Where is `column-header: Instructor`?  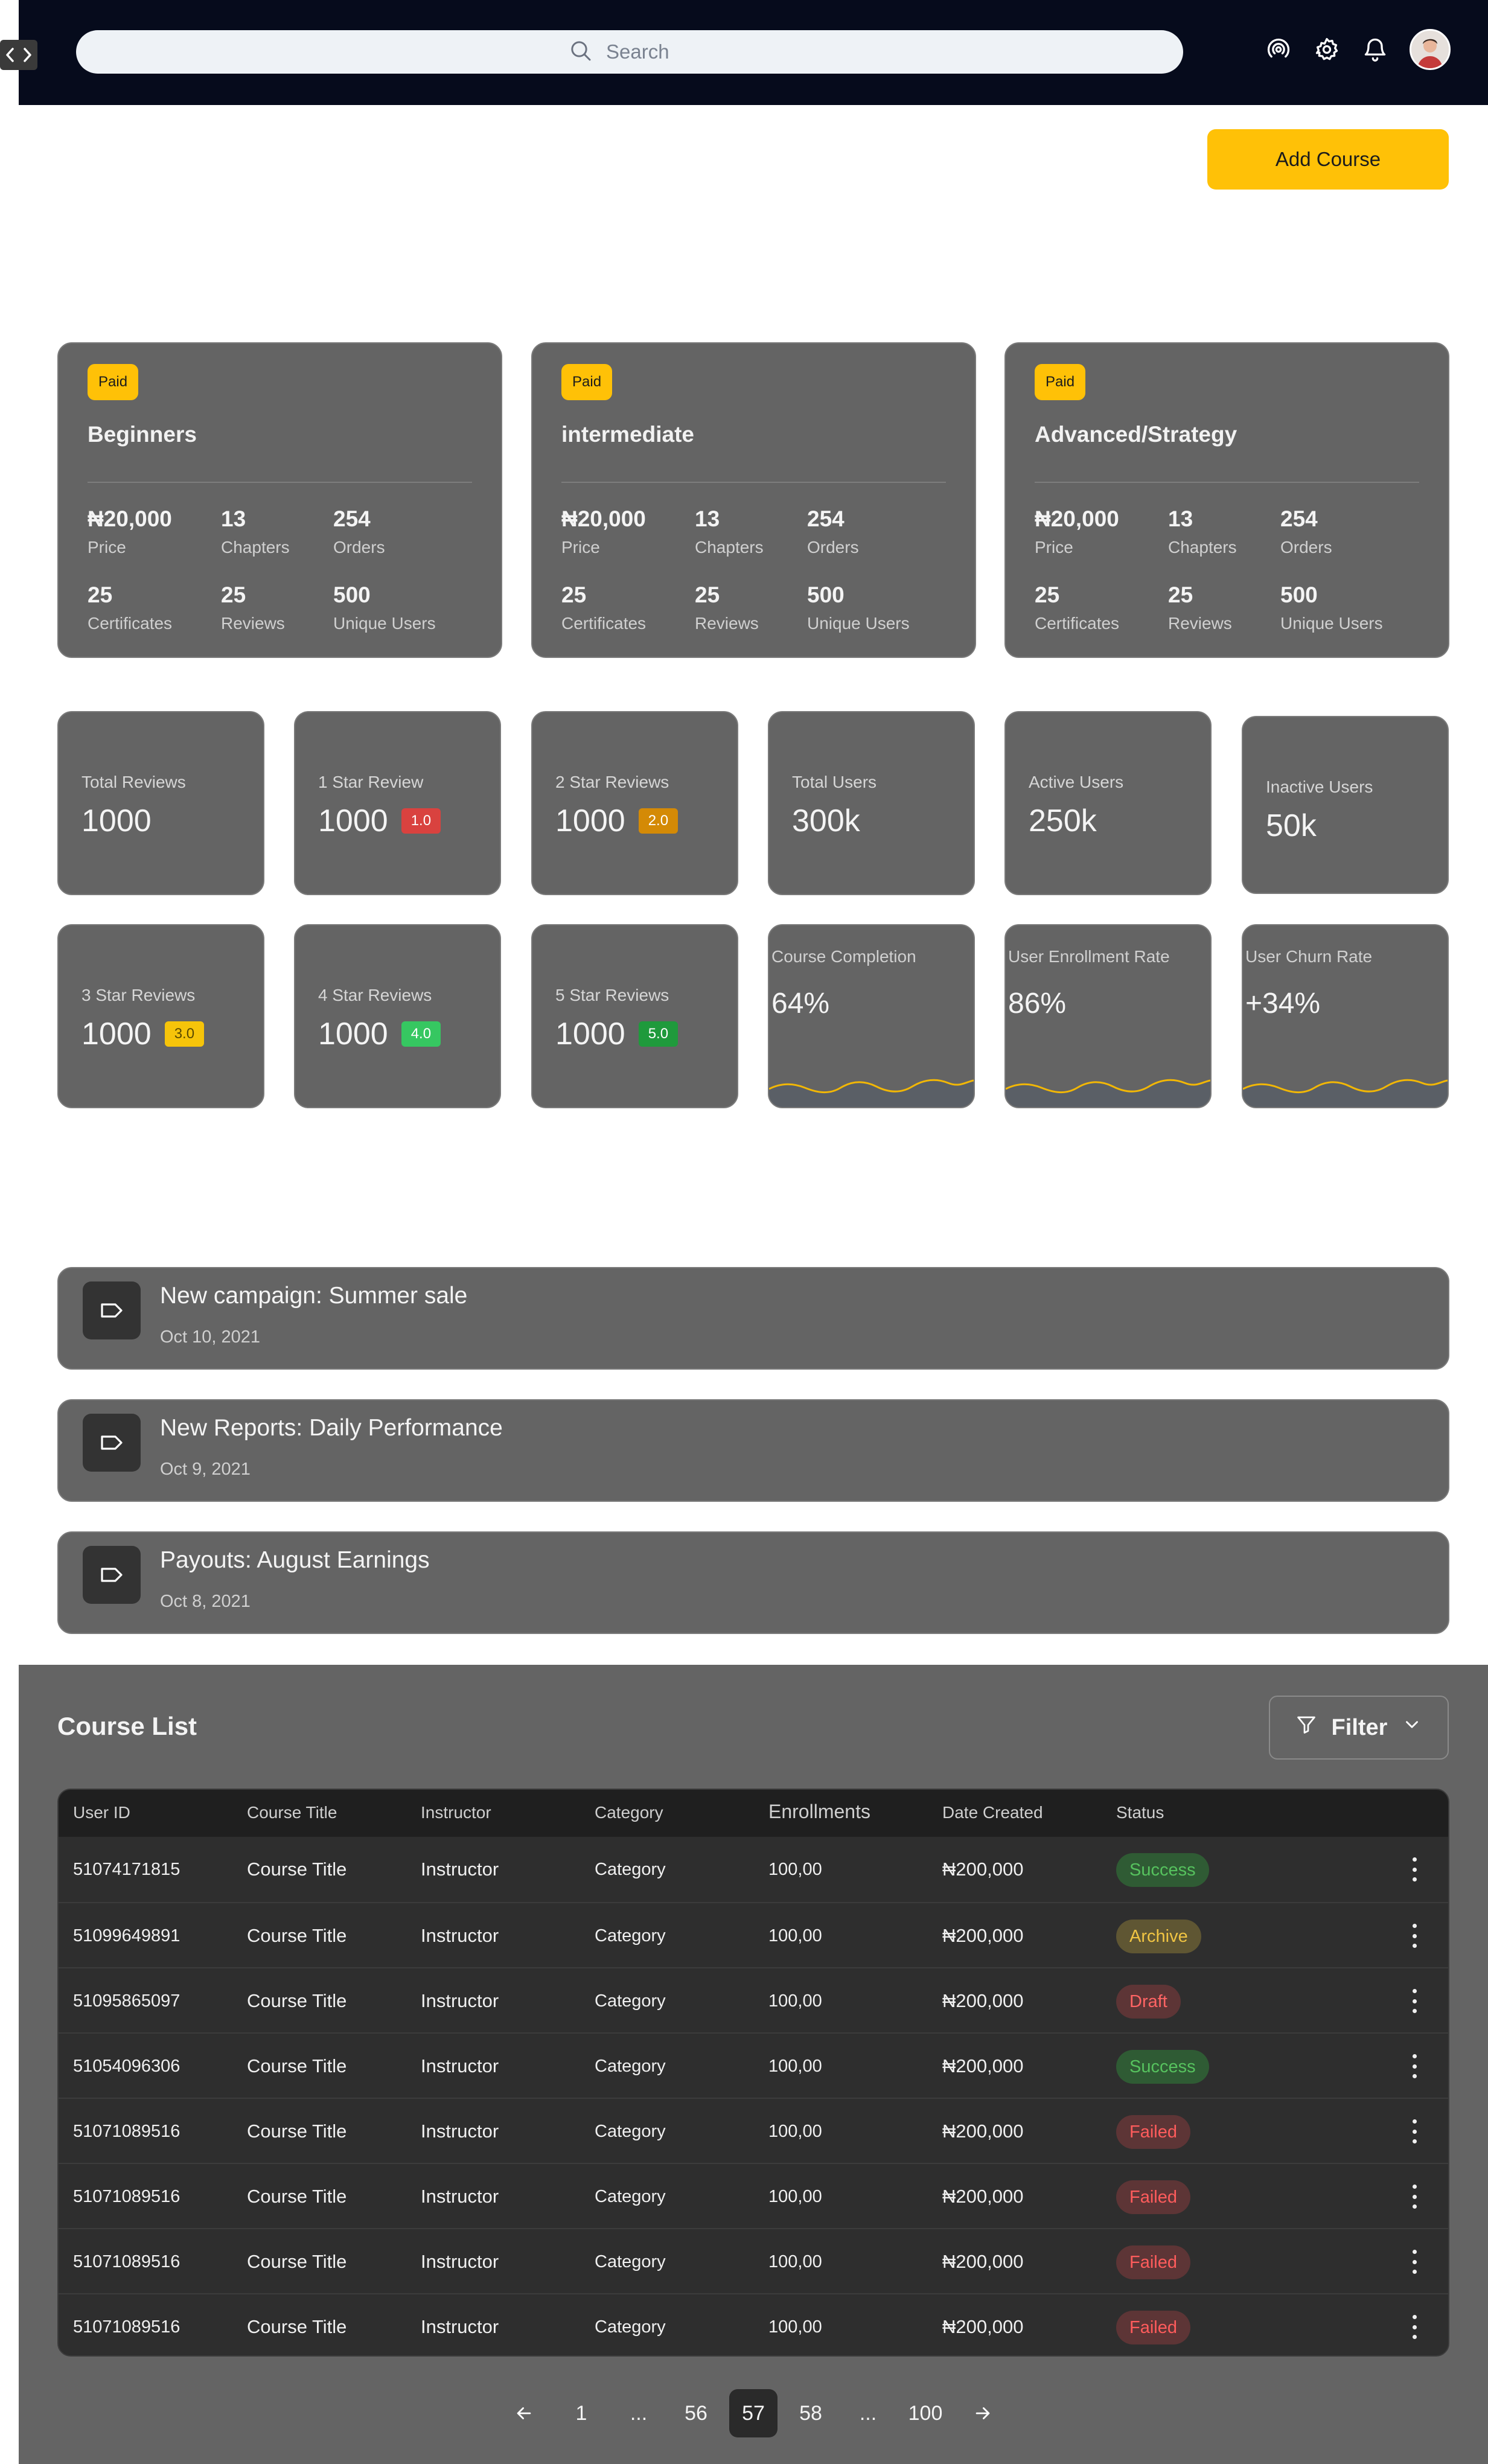 column-header: Instructor is located at coordinates (456, 1812).